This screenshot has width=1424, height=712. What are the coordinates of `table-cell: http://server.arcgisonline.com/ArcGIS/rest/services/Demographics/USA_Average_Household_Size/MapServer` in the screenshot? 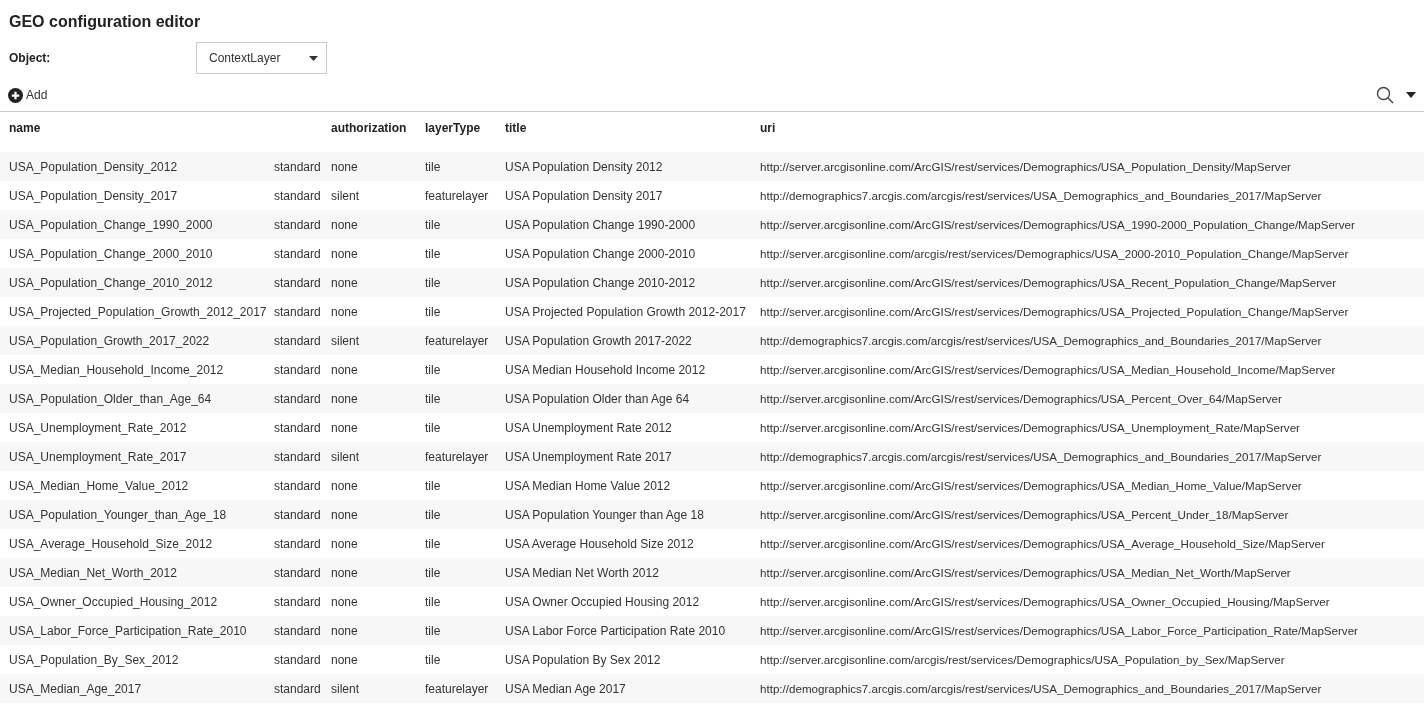 It's located at (1092, 543).